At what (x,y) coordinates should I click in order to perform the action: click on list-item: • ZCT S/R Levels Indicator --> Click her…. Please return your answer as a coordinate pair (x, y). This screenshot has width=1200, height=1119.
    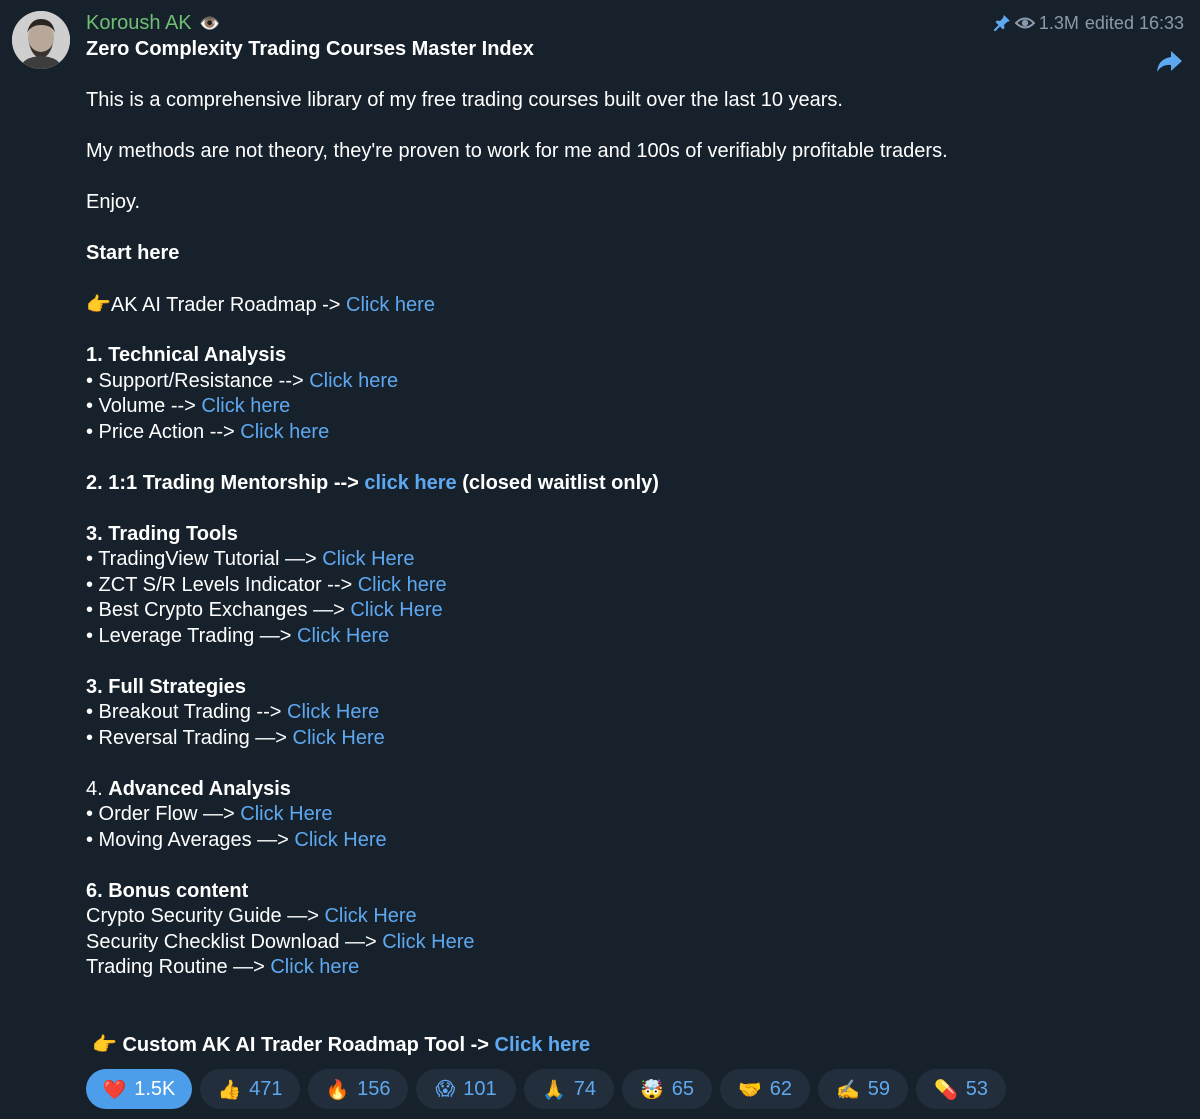
    Looking at the image, I should click on (266, 584).